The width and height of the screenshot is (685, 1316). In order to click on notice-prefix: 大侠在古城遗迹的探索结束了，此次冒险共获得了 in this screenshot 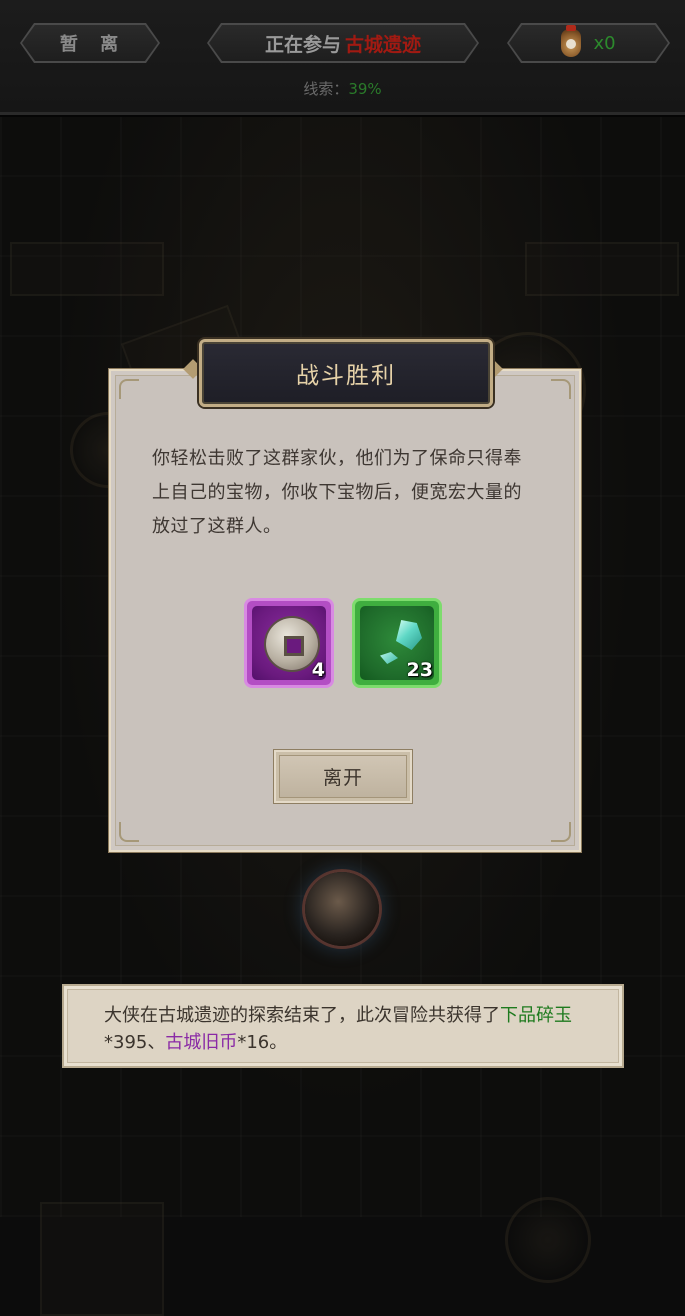, I will do `click(302, 1015)`.